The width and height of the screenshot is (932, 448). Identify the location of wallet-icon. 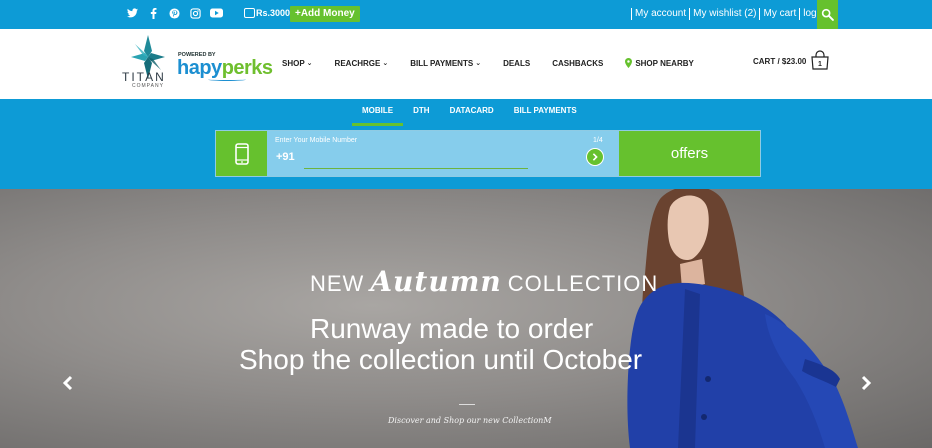
(249, 13).